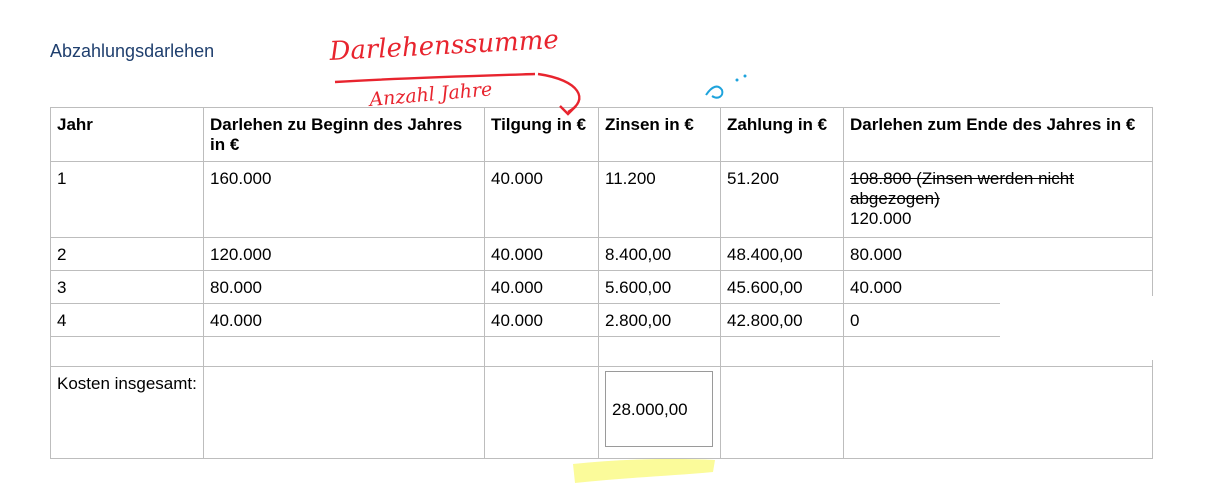  I want to click on header-tilgung: Tilgung in €, so click(541, 134).